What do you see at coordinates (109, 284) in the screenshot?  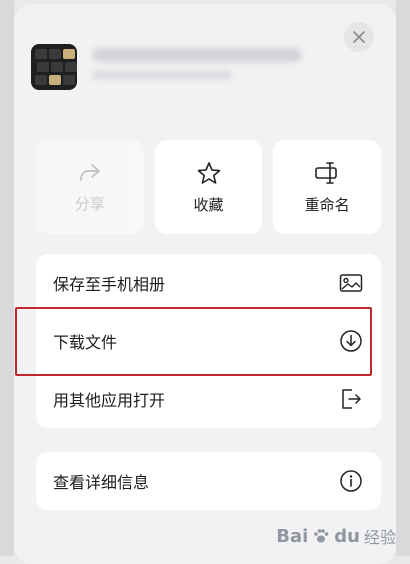 I see `save-to-album-label: 保存至手机相册` at bounding box center [109, 284].